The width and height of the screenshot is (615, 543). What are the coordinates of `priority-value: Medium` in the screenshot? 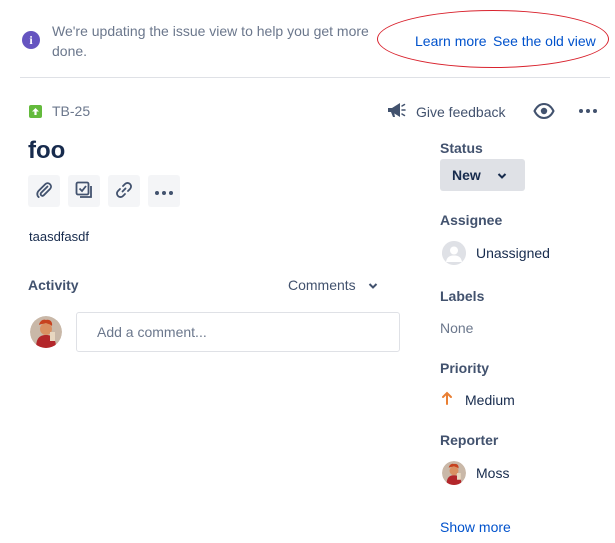 It's located at (490, 399).